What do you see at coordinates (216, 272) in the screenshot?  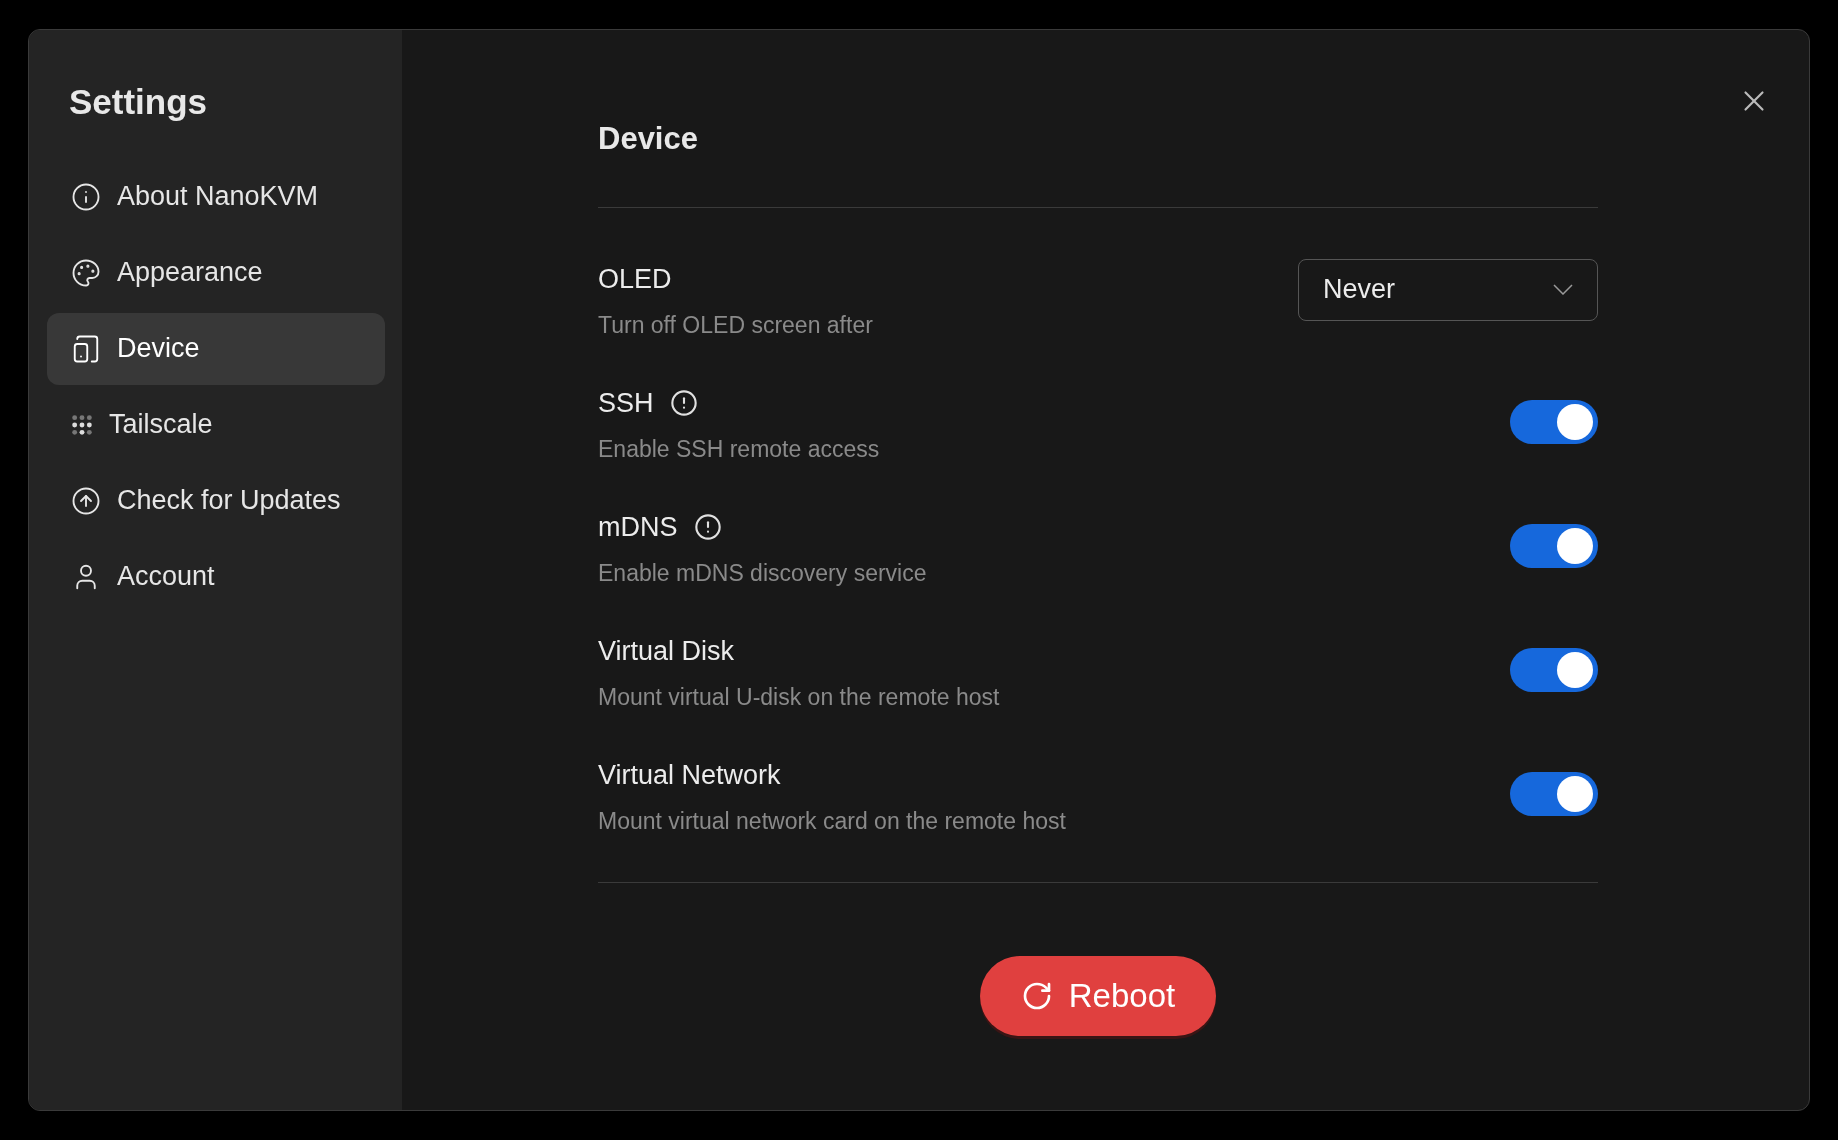 I see `sidebar-item: Appearance` at bounding box center [216, 272].